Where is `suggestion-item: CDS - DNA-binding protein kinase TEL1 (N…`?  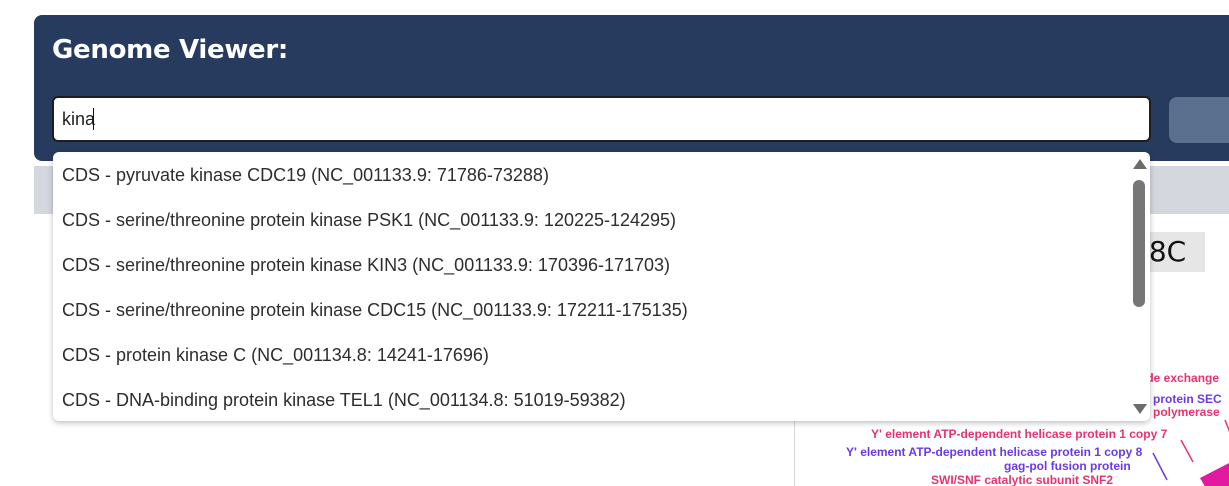 suggestion-item: CDS - DNA-binding protein kinase TEL1 (N… is located at coordinates (592, 399).